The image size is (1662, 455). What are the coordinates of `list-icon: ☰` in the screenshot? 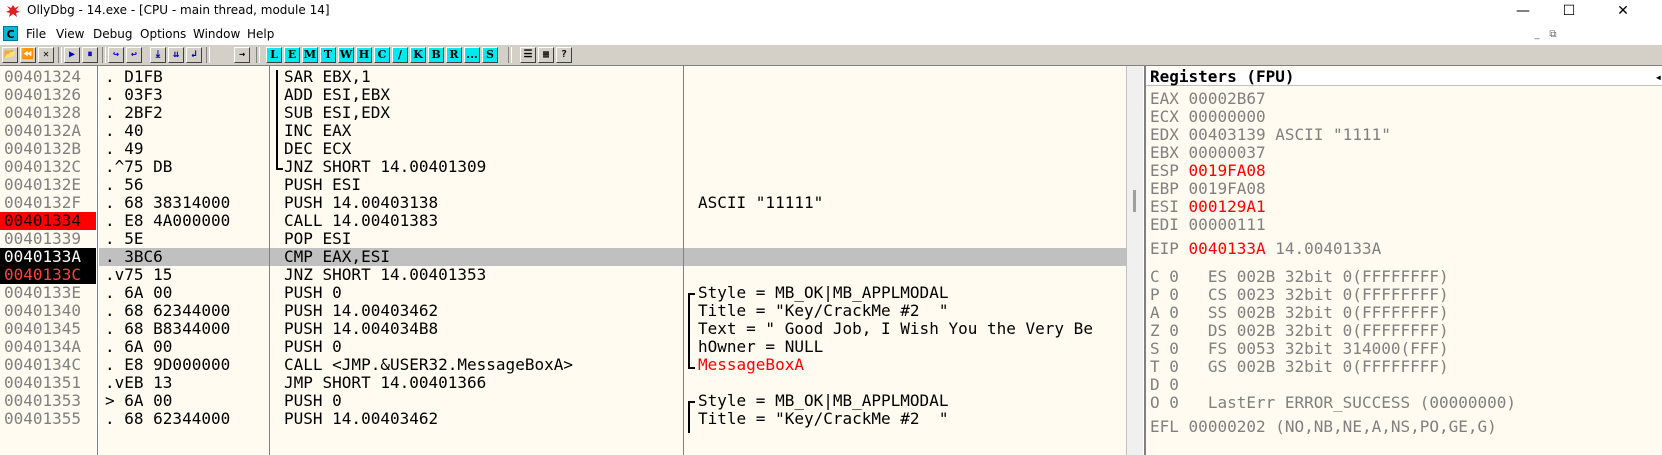 It's located at (528, 55).